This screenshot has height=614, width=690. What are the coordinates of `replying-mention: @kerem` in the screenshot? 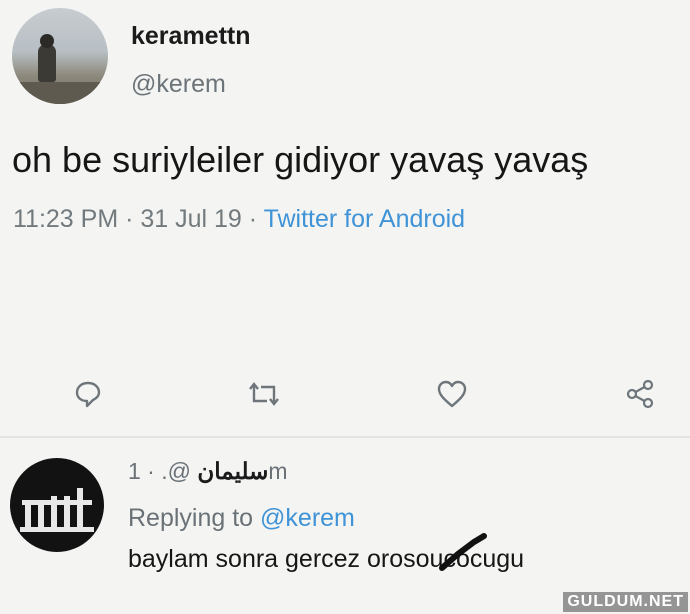 It's located at (307, 518).